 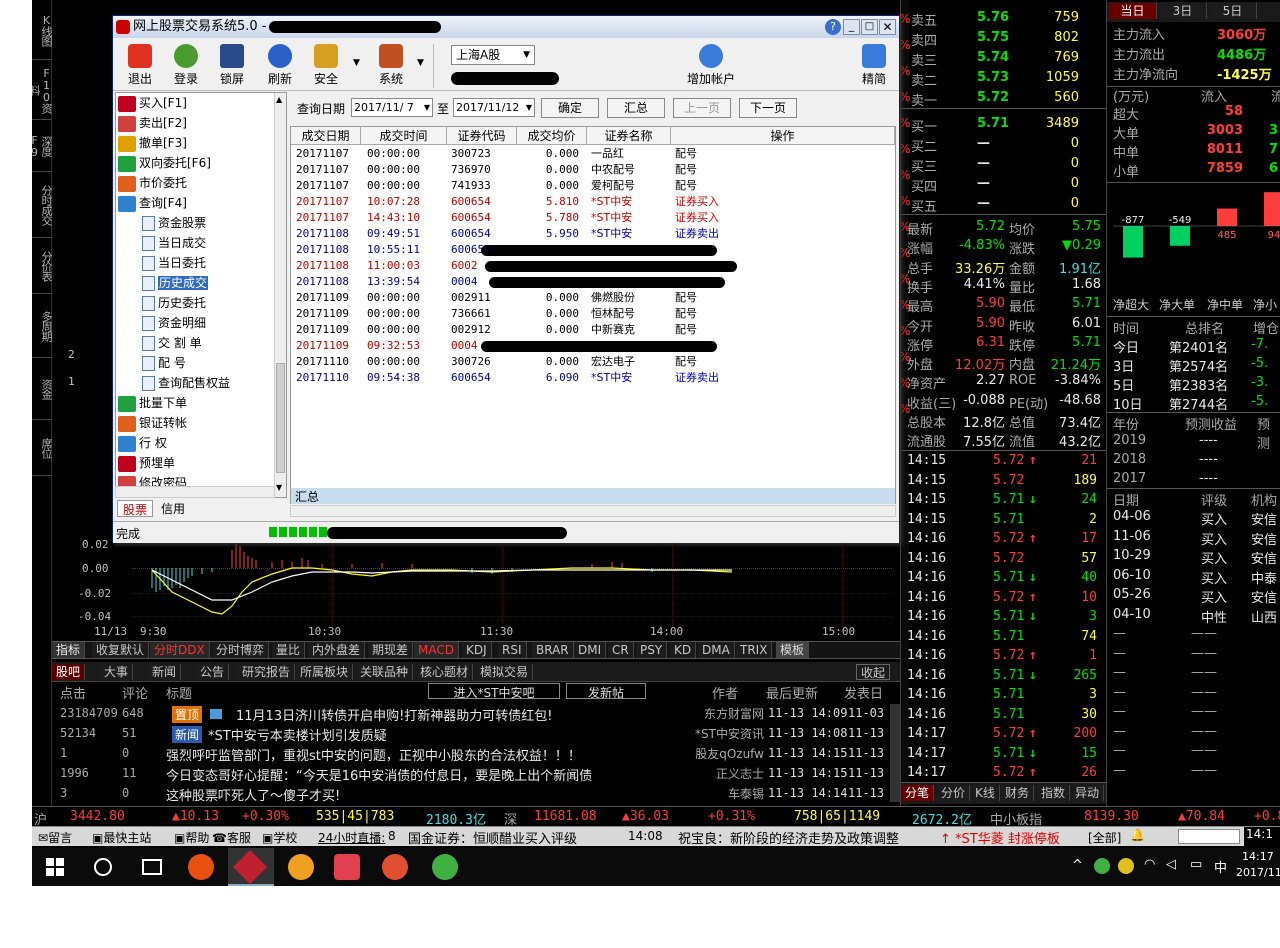 I want to click on tab-restore-default: 收复默认, so click(x=121, y=650).